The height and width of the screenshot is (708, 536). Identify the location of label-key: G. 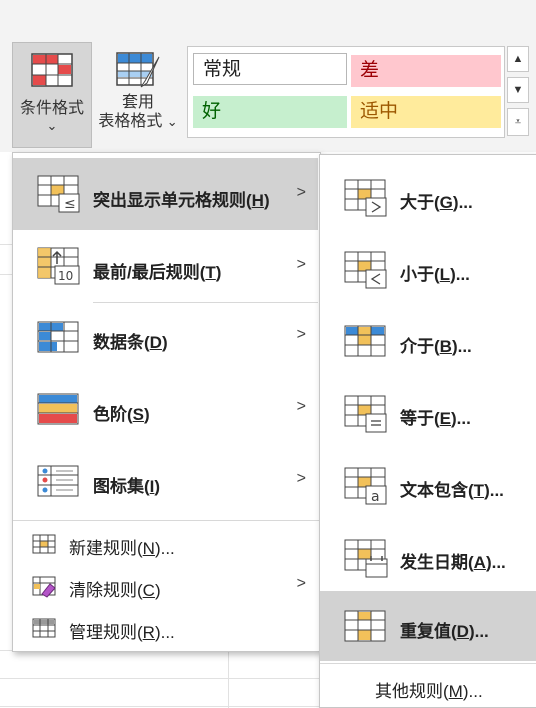
(446, 202).